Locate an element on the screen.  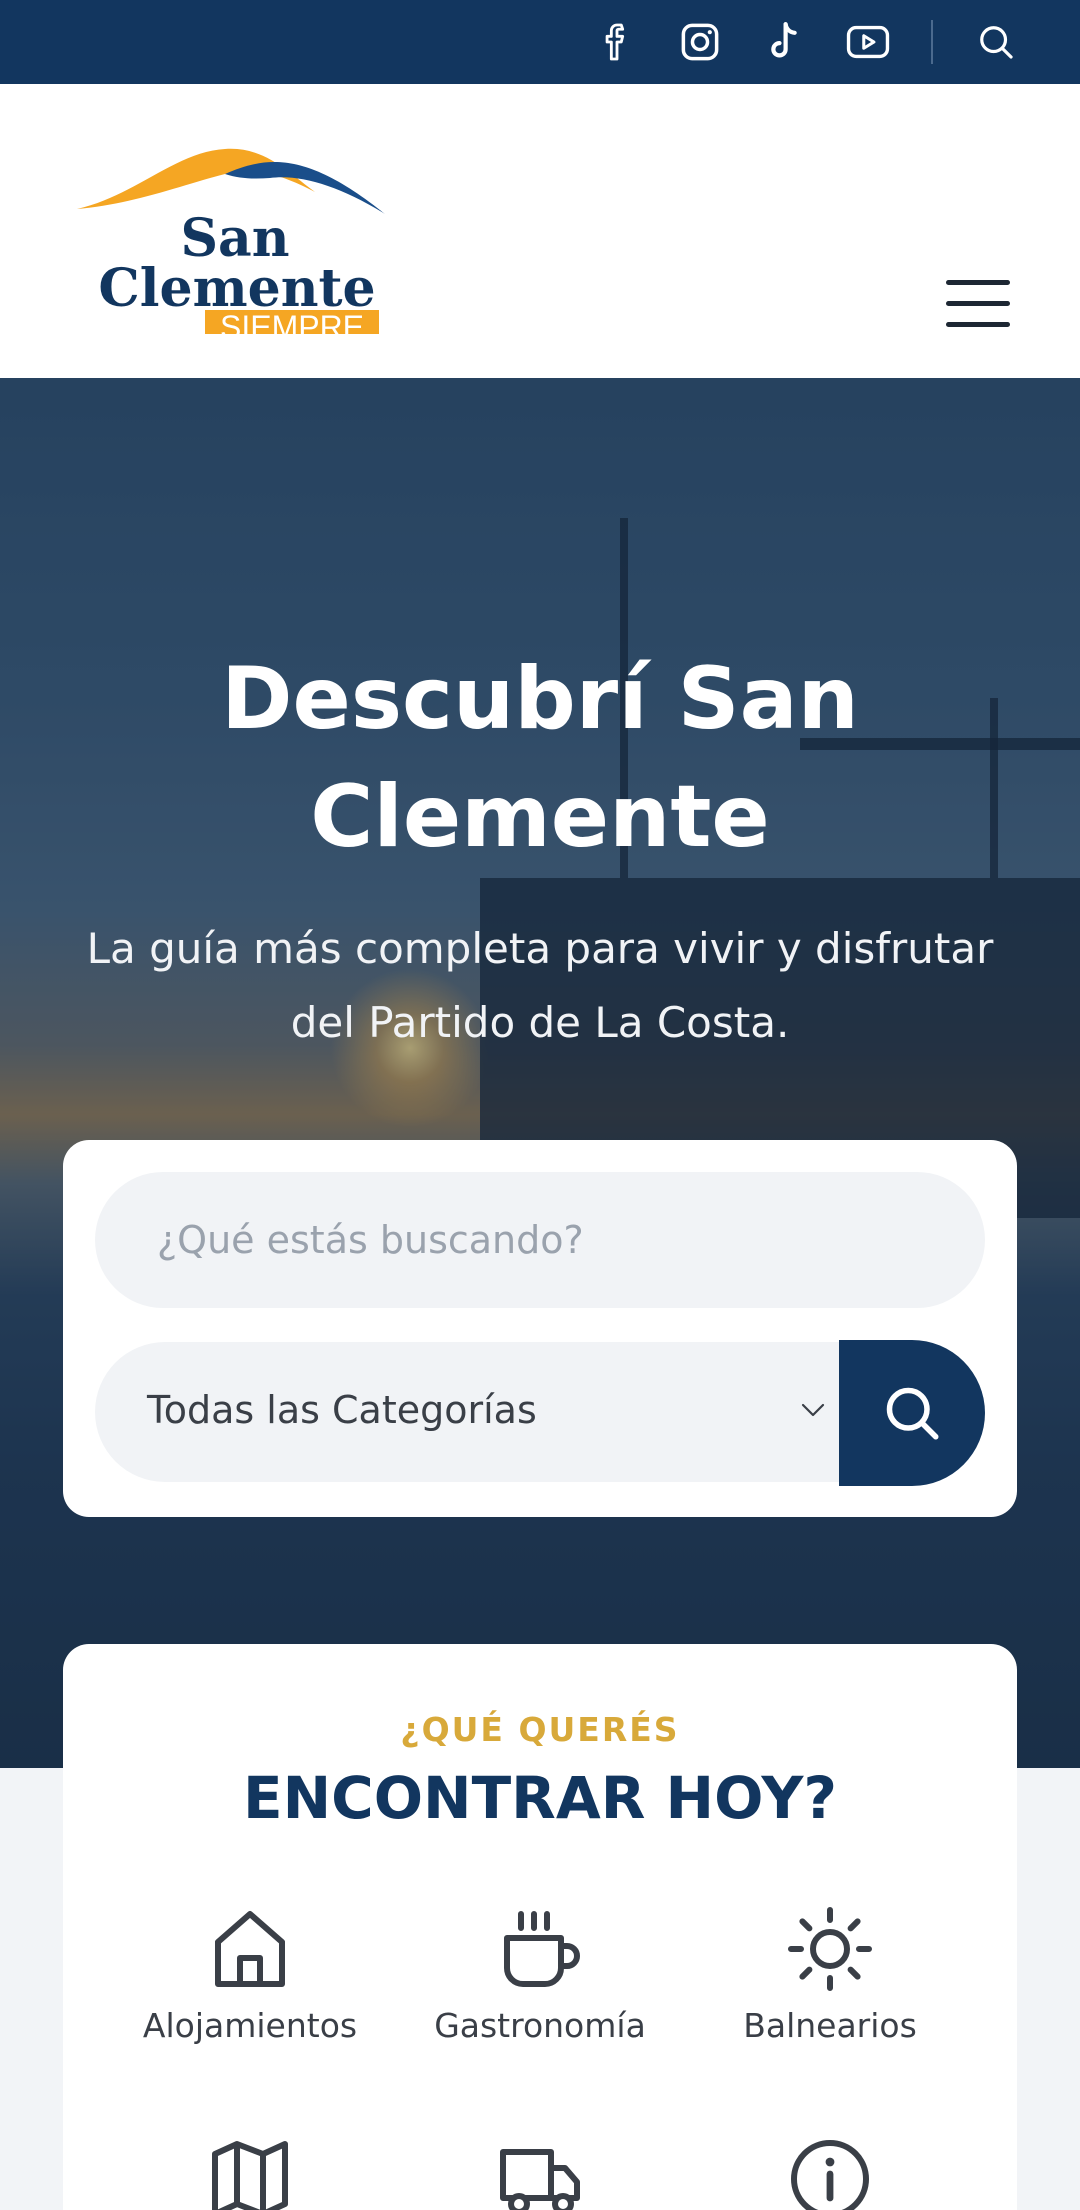
truck-icon is located at coordinates (540, 2172).